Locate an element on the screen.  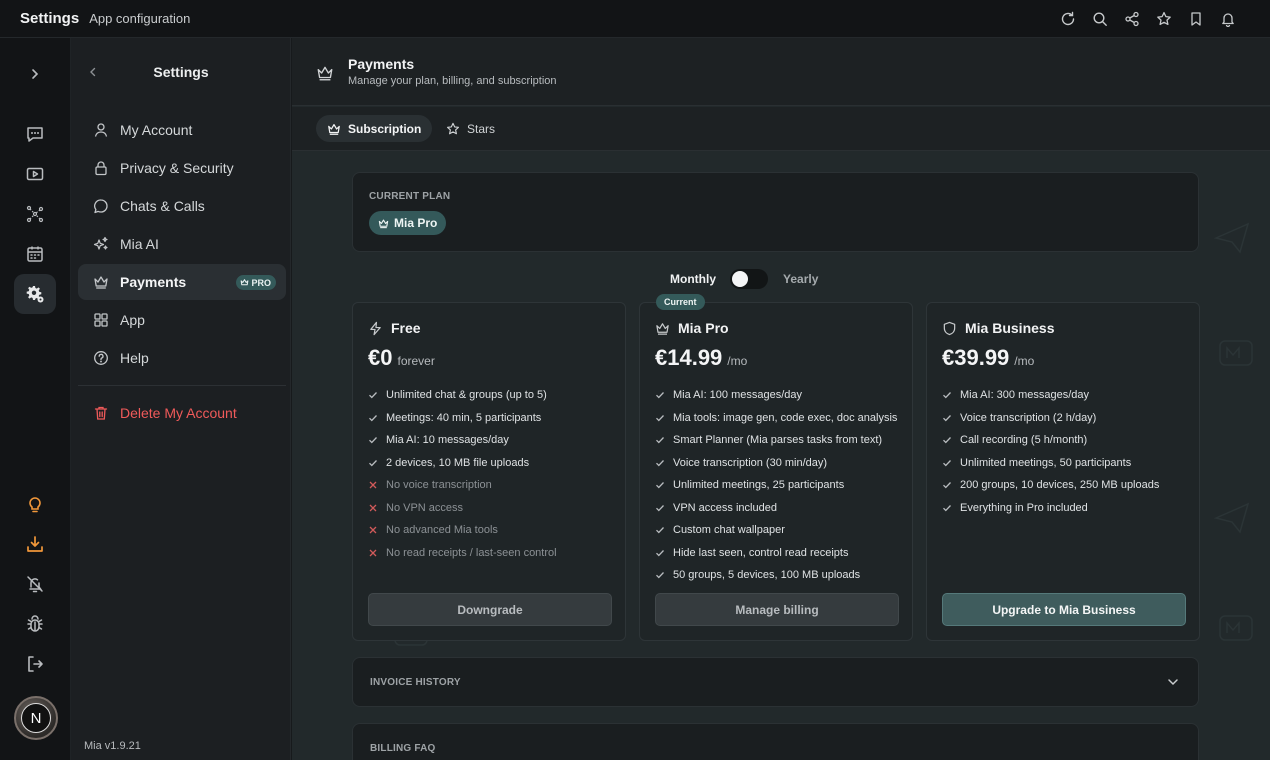
help-icon is located at coordinates (101, 358).